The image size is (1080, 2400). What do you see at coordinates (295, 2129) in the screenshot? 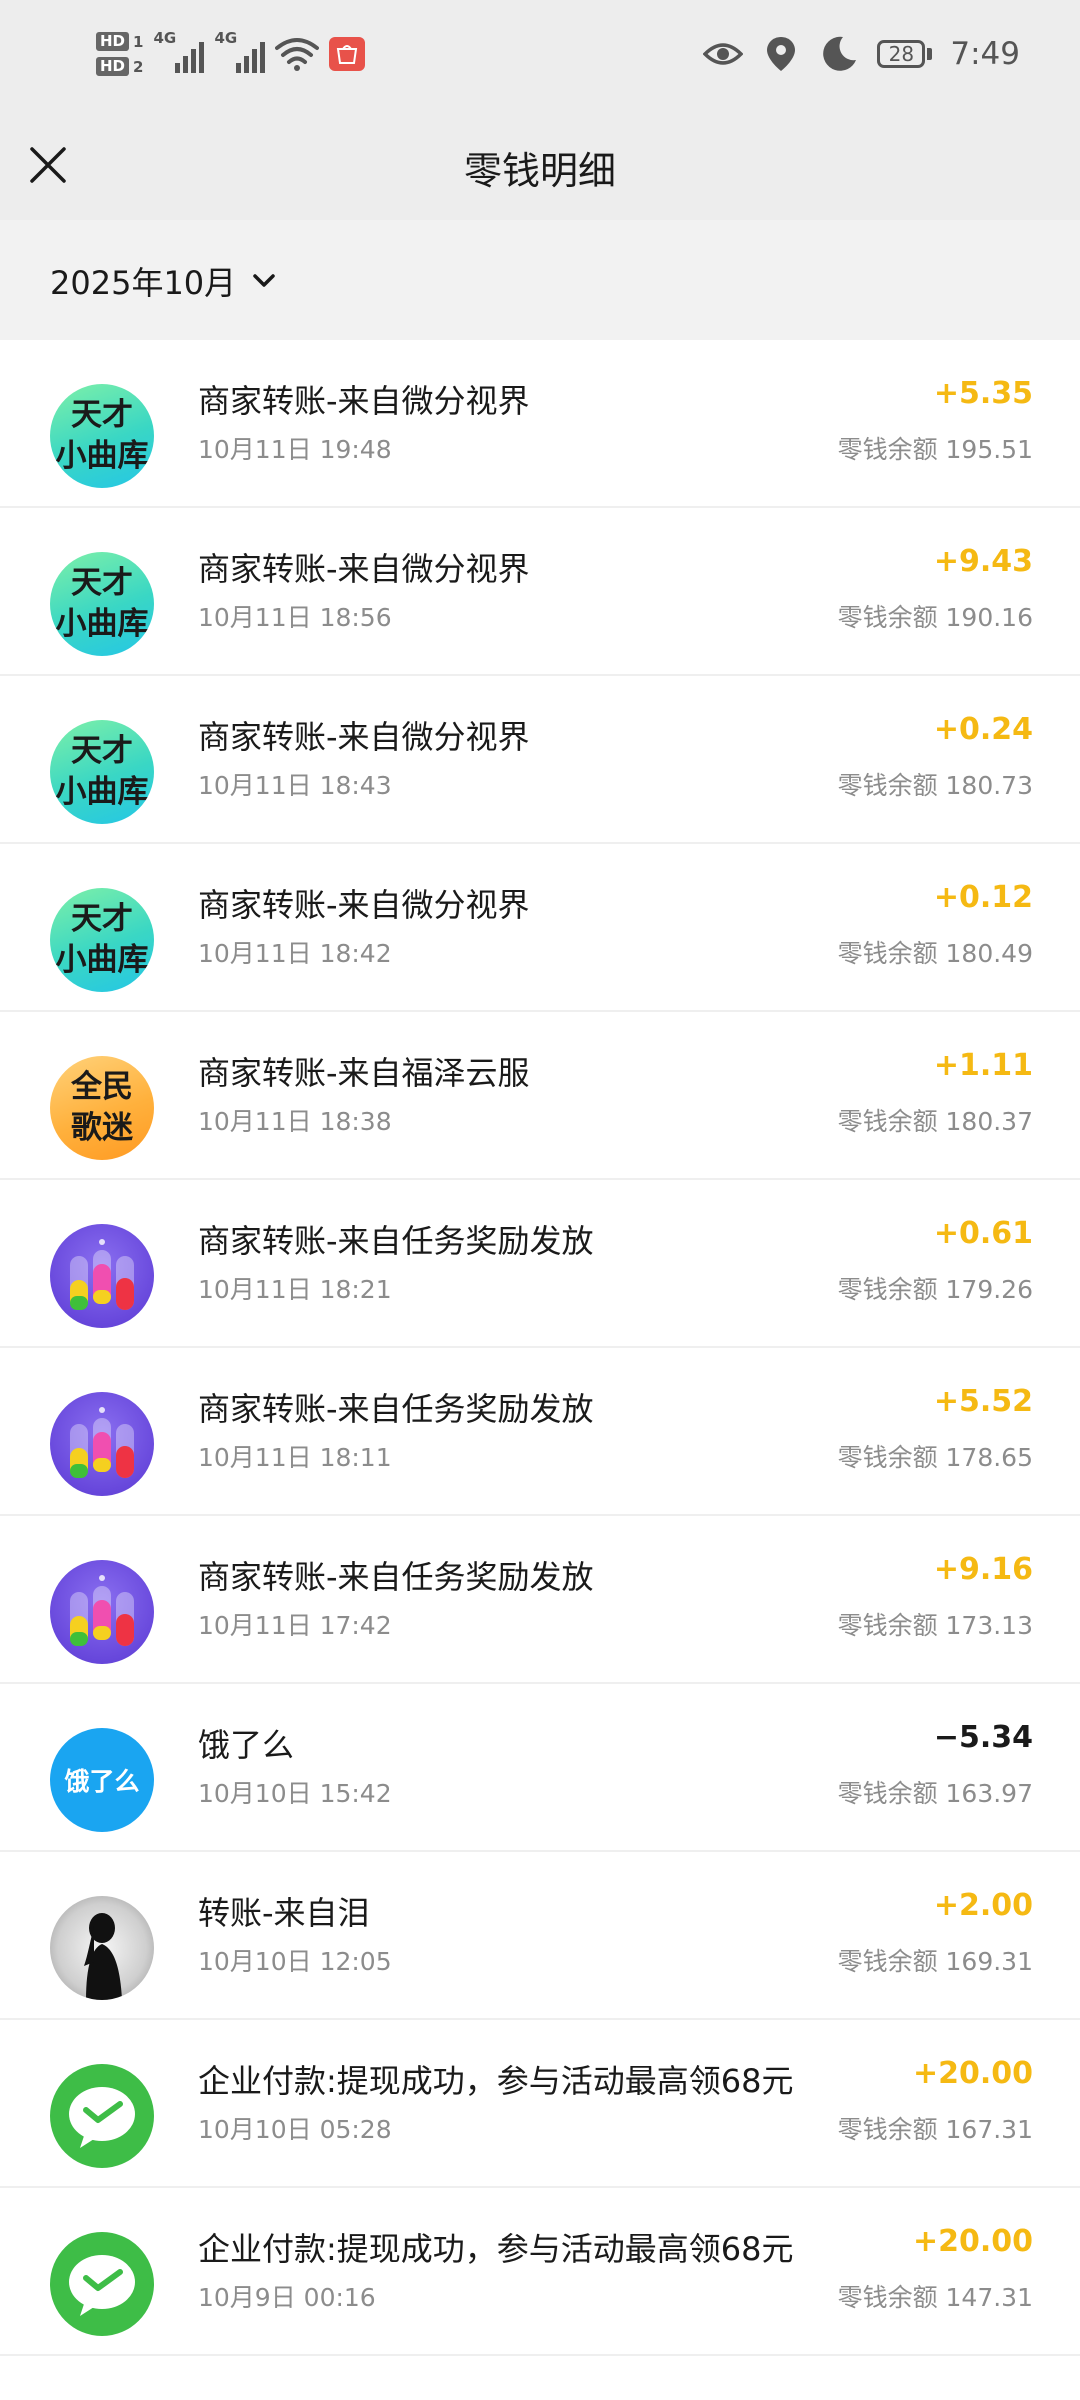
I see `transaction-time: 10月10日 05:28` at bounding box center [295, 2129].